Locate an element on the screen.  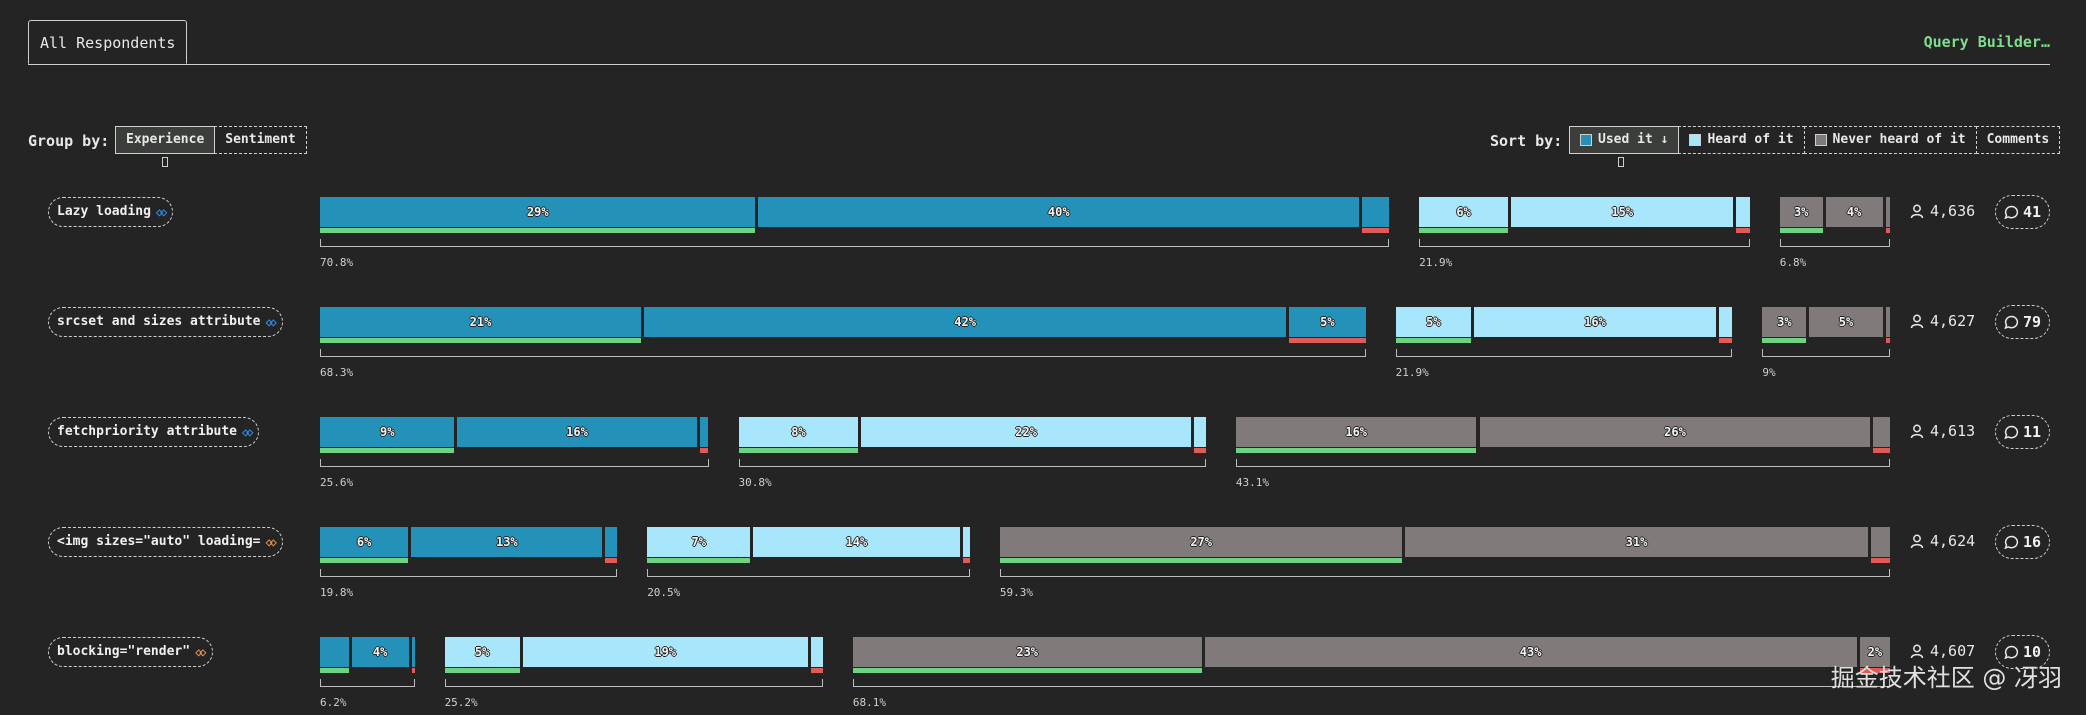
group-by-experience-button: Experience is located at coordinates (165, 140).